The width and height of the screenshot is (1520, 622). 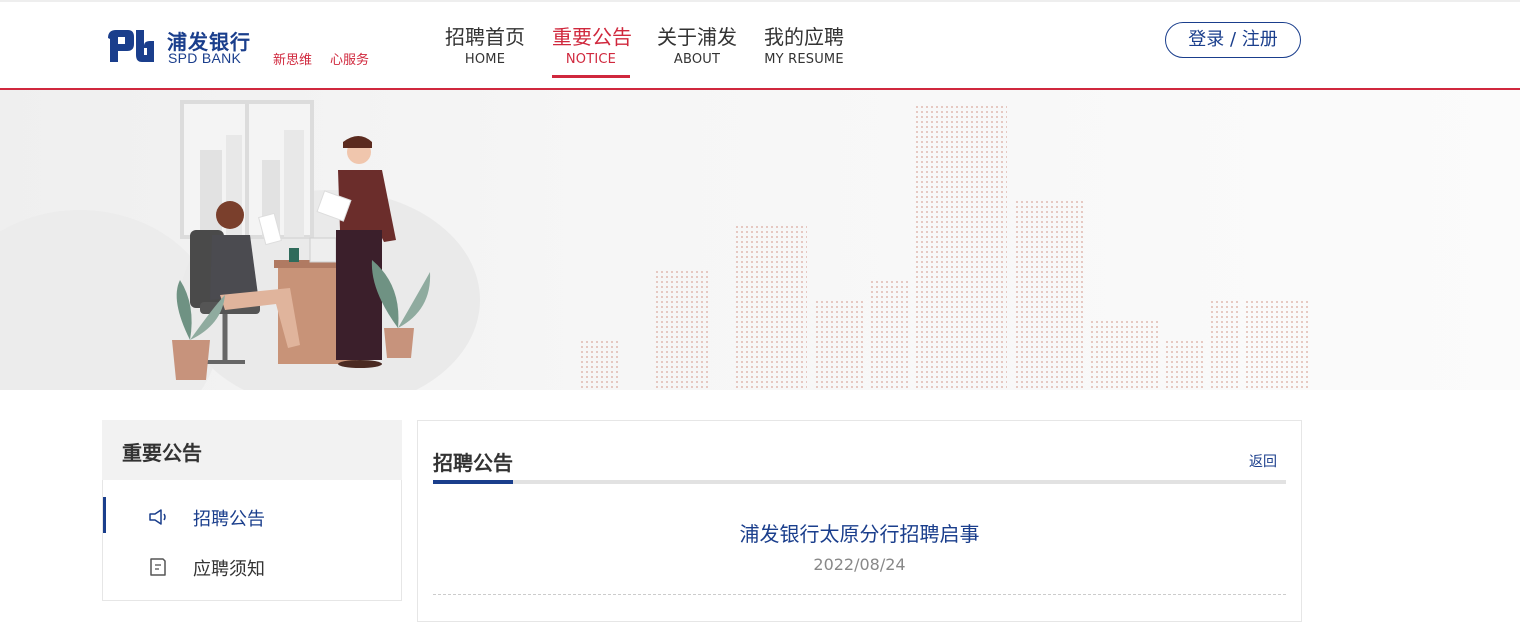 What do you see at coordinates (591, 59) in the screenshot?
I see `nav-notice-label-en: NOTICE` at bounding box center [591, 59].